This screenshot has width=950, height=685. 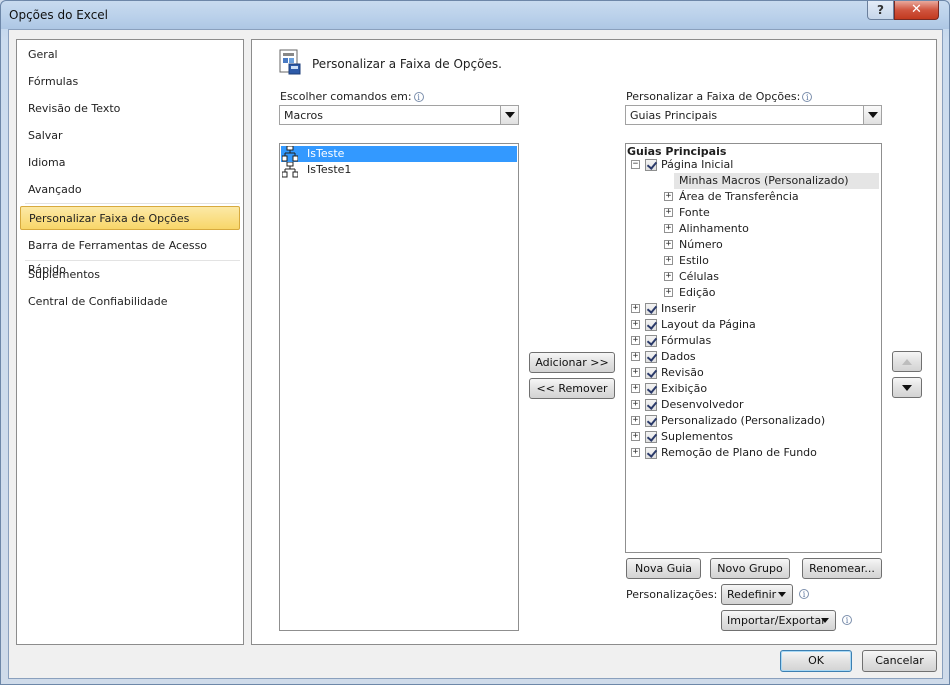 What do you see at coordinates (290, 62) in the screenshot?
I see `customize-ribbon-icon` at bounding box center [290, 62].